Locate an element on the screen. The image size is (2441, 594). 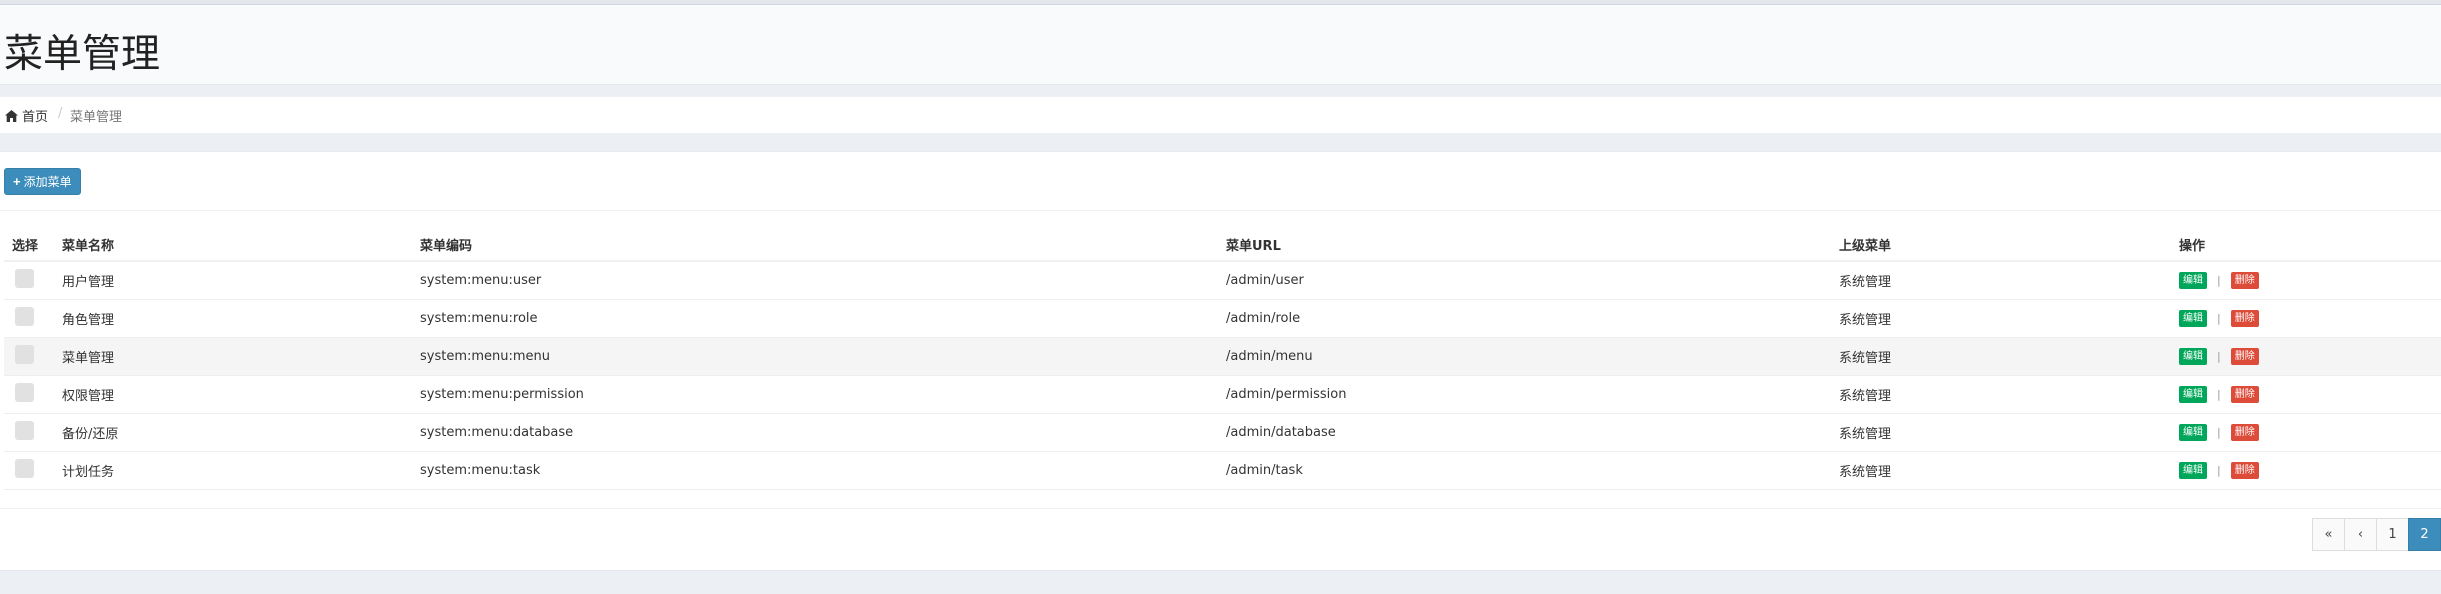
pagination-first: « is located at coordinates (2328, 534).